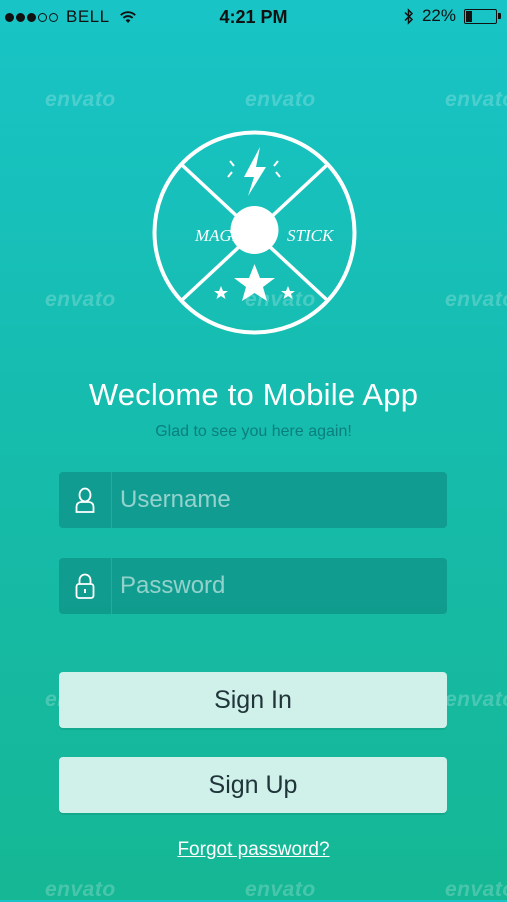 This screenshot has width=507, height=902. What do you see at coordinates (253, 431) in the screenshot?
I see `page-subtitle: Glad to see you here again!` at bounding box center [253, 431].